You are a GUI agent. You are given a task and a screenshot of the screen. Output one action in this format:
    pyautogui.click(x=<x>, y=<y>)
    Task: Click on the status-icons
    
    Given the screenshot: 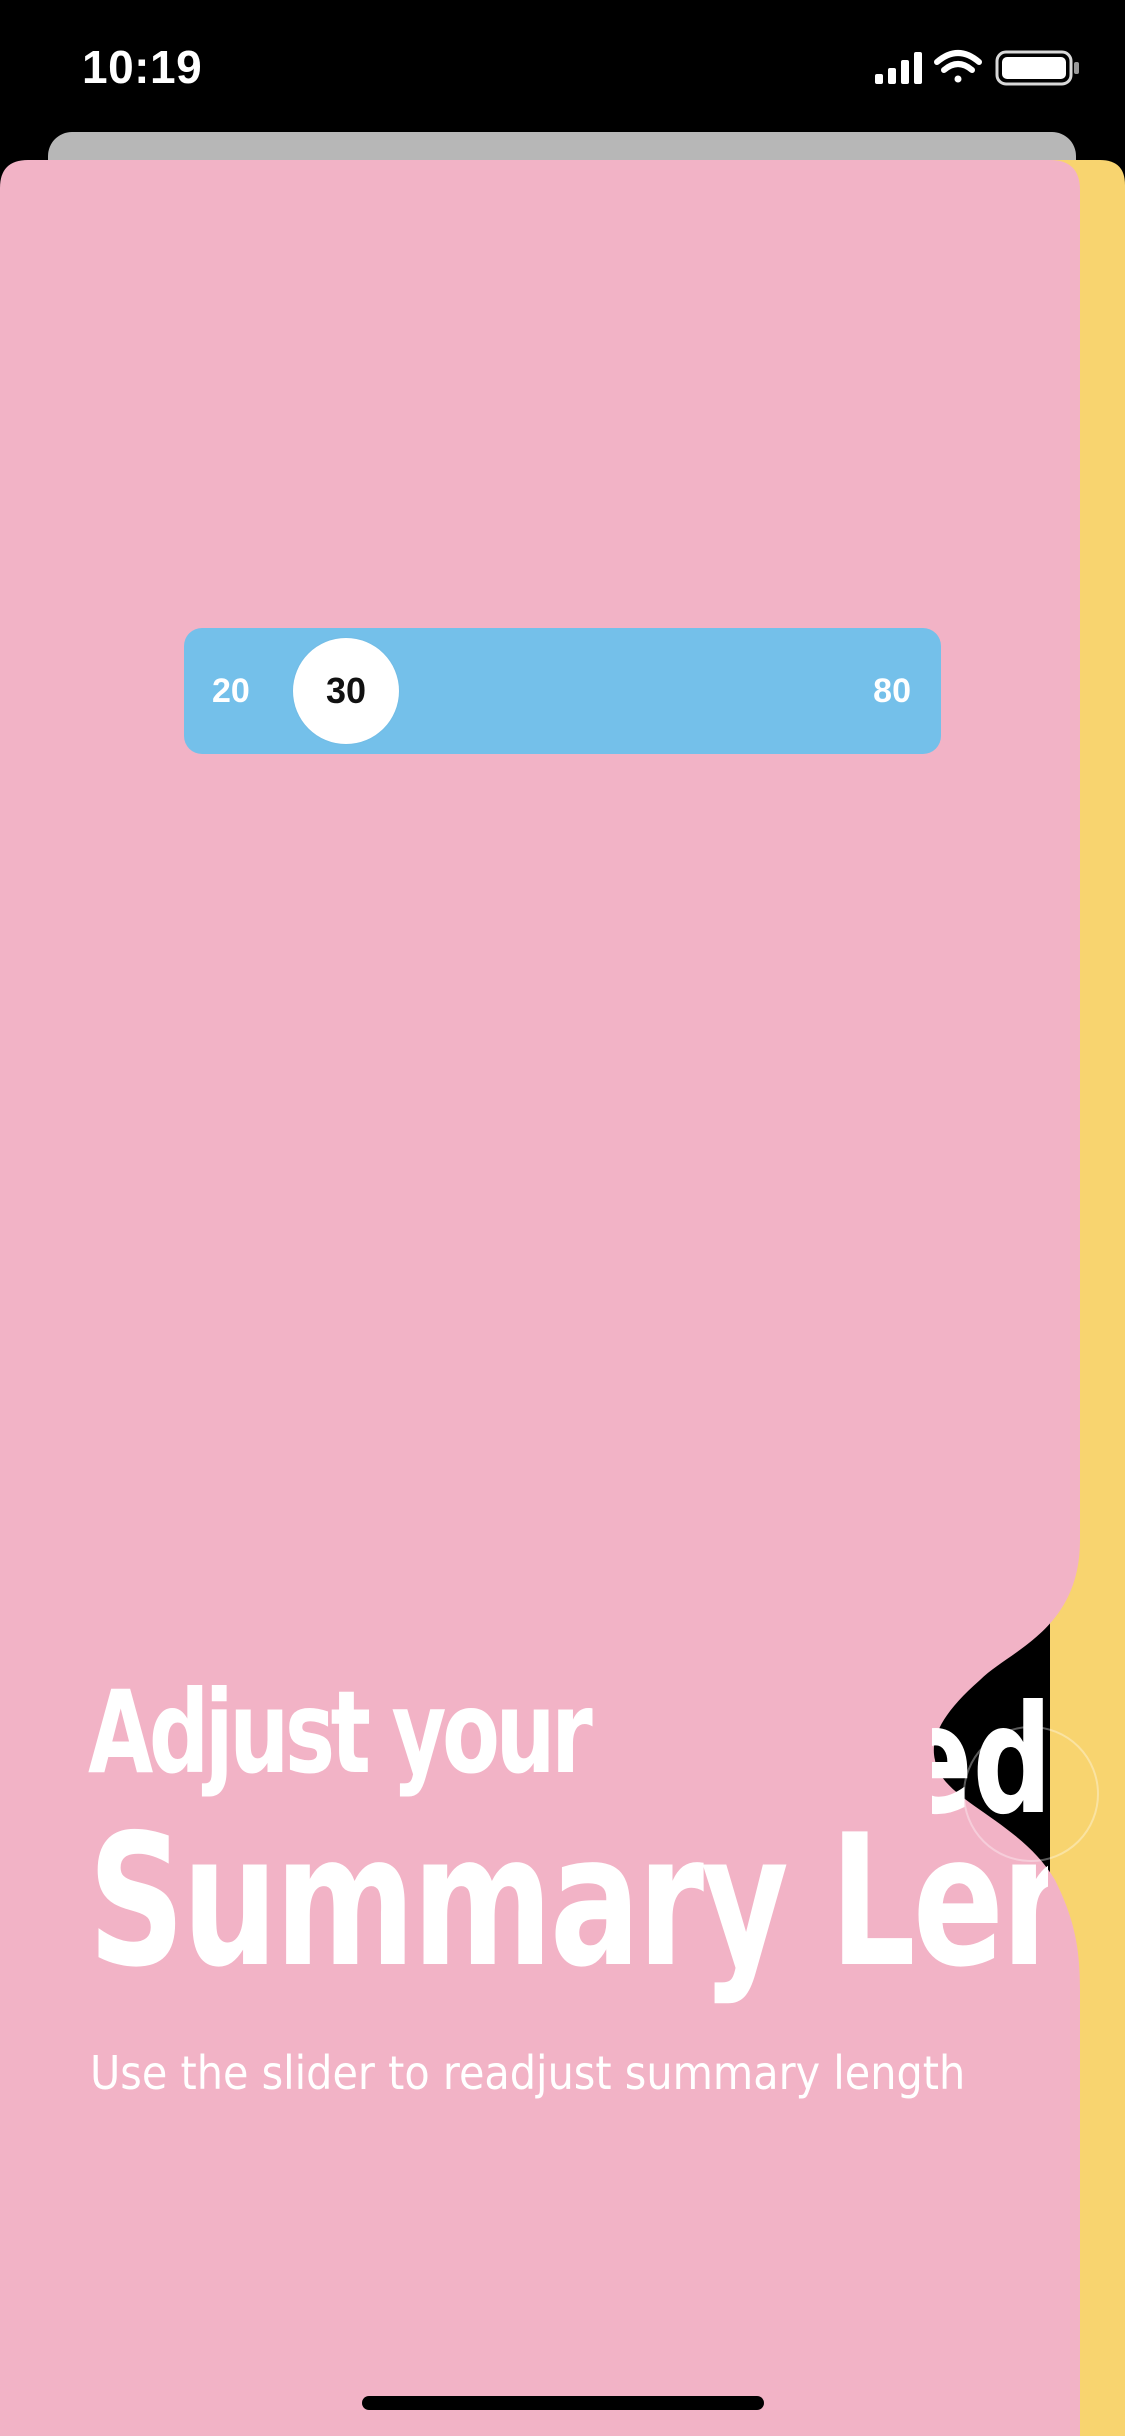 What is the action you would take?
    pyautogui.click(x=977, y=68)
    